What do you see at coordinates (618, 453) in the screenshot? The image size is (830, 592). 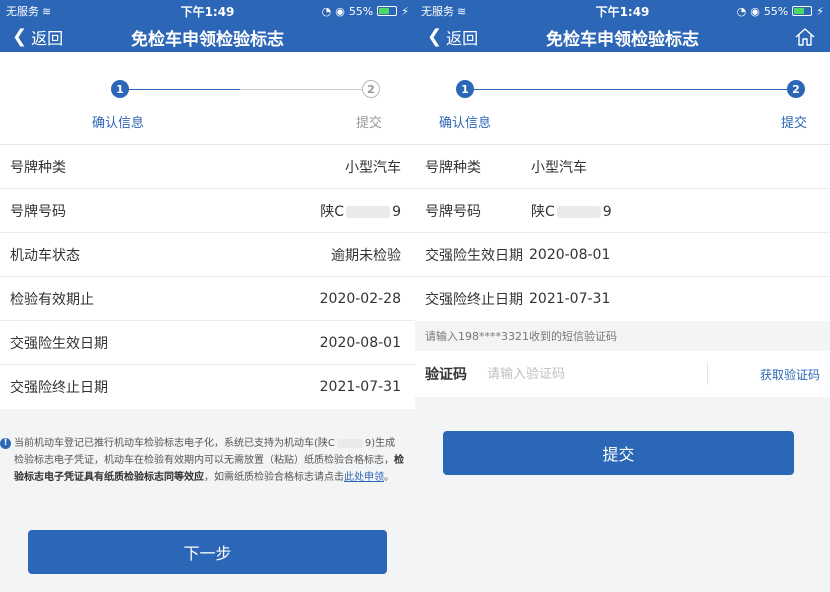 I see `submit-button: 提交` at bounding box center [618, 453].